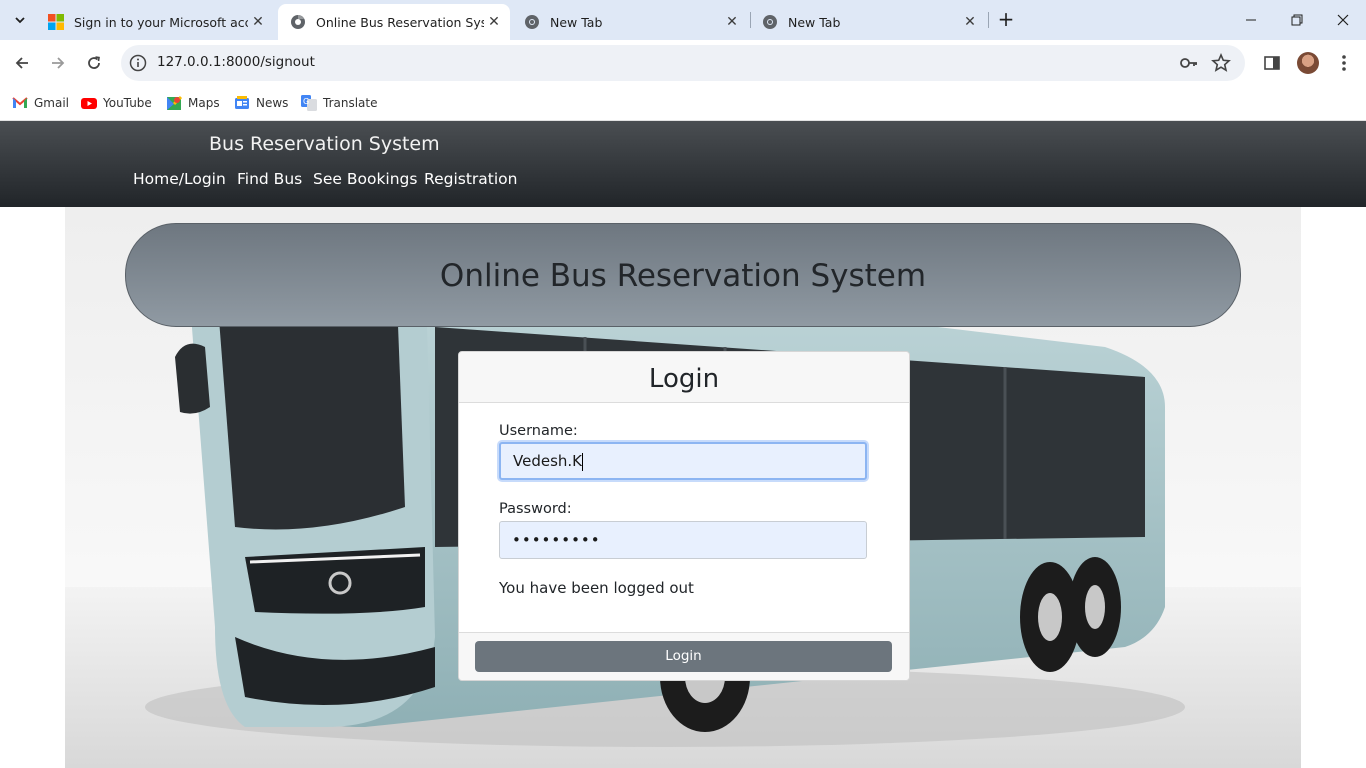 The width and height of the screenshot is (1366, 768). What do you see at coordinates (236, 62) in the screenshot?
I see `url-text: 127.0.0.1:8000/signout` at bounding box center [236, 62].